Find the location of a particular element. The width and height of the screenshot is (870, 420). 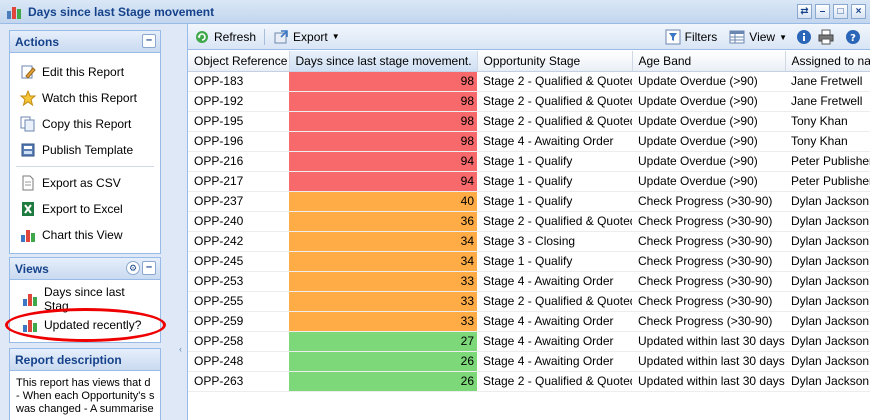

cell-assigned-to: Peter Publisher is located at coordinates (827, 181).